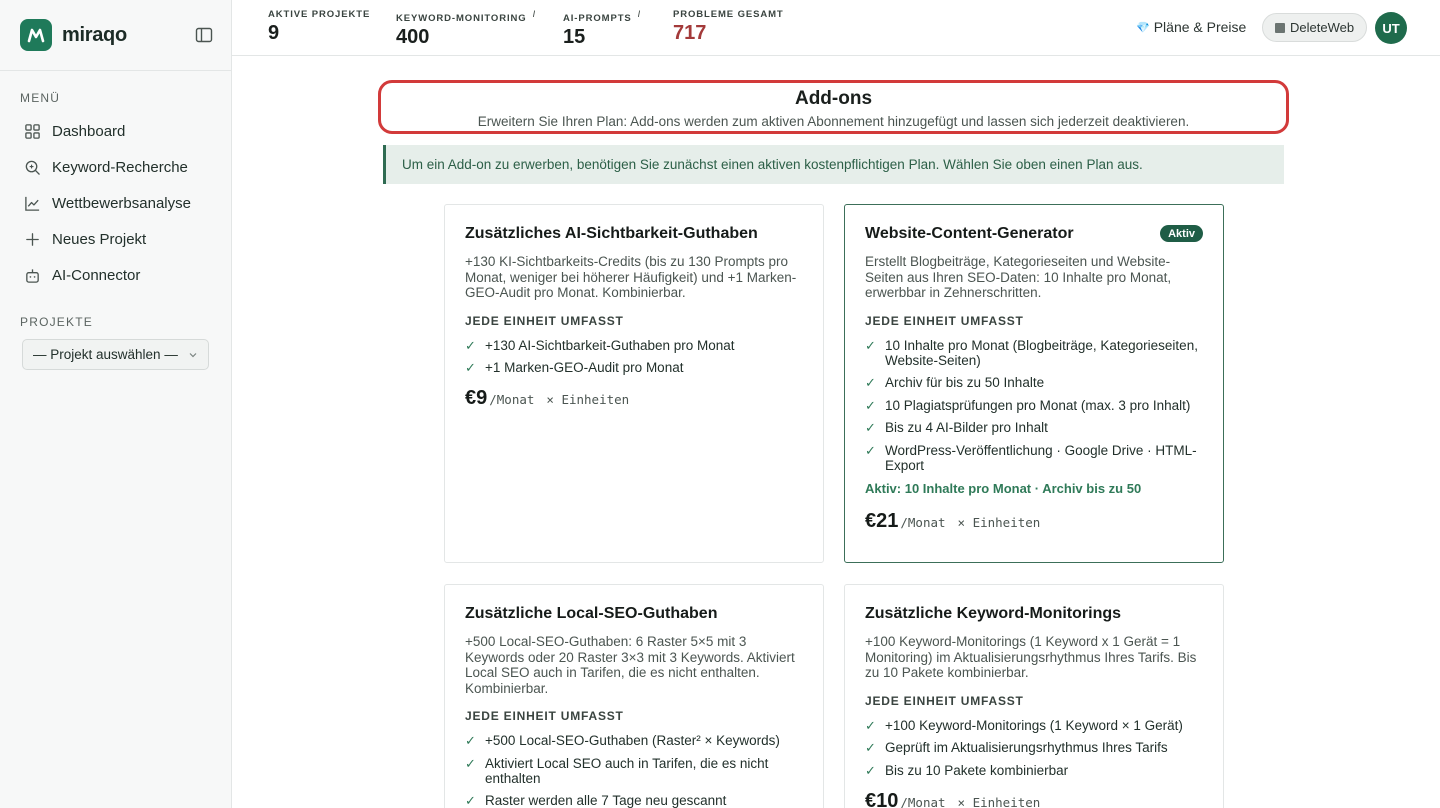 The height and width of the screenshot is (808, 1440). What do you see at coordinates (596, 800) in the screenshot?
I see `feature-item: ✓ Raster werden alle 7 Tage neu gescannt` at bounding box center [596, 800].